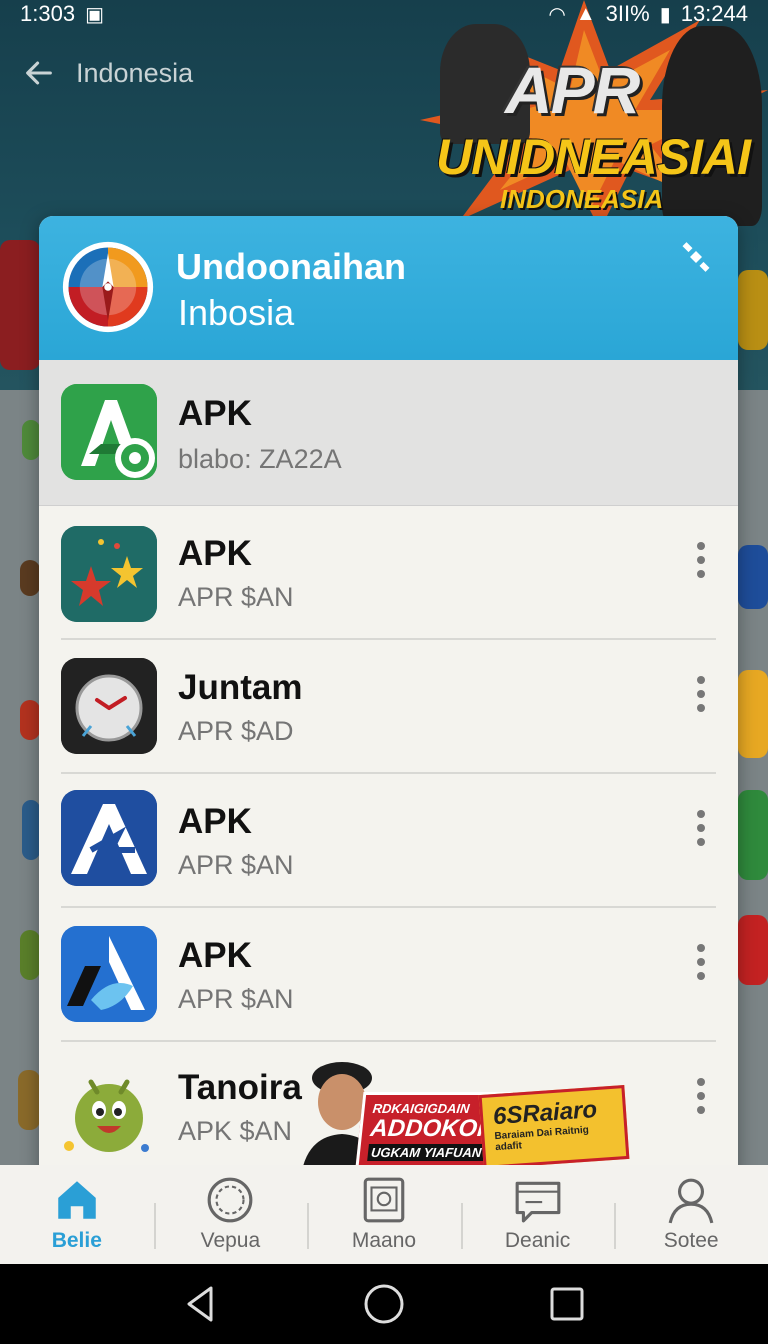 The image size is (768, 1344). I want to click on nav-label: Belie, so click(76, 1240).